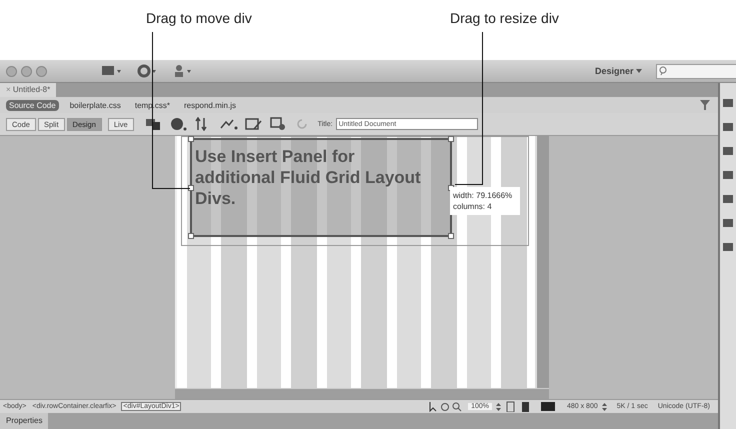 The height and width of the screenshot is (429, 736). I want to click on tooltip-text: width: 79.1666%, so click(483, 195).